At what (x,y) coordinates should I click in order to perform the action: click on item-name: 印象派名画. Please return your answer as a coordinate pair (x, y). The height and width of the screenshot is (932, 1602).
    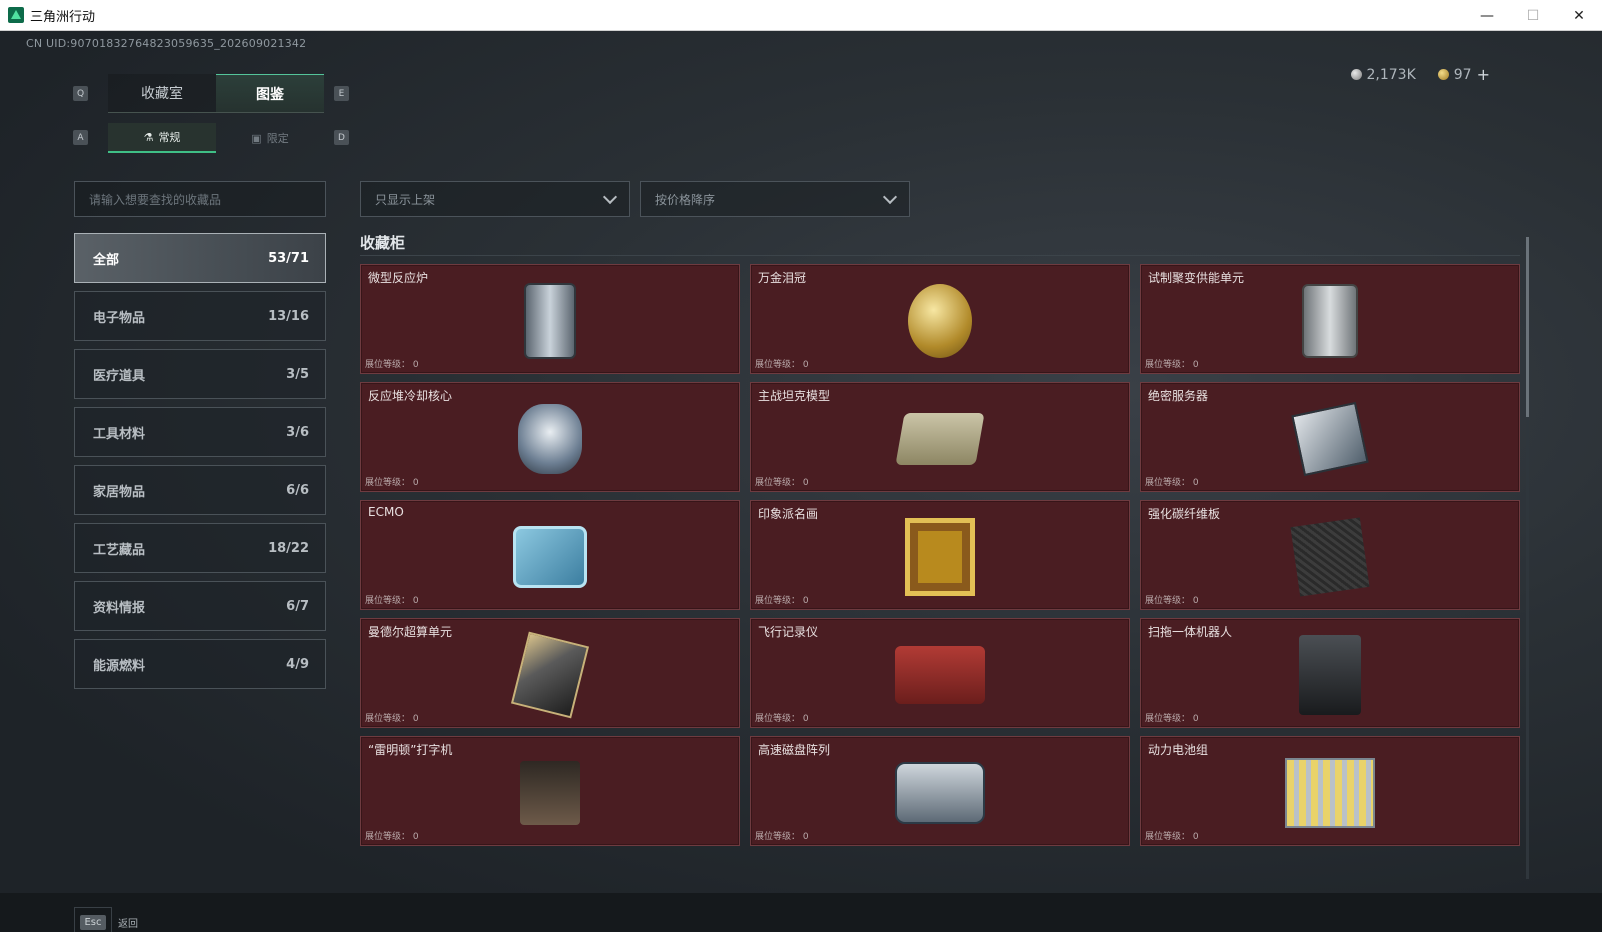
    Looking at the image, I should click on (788, 514).